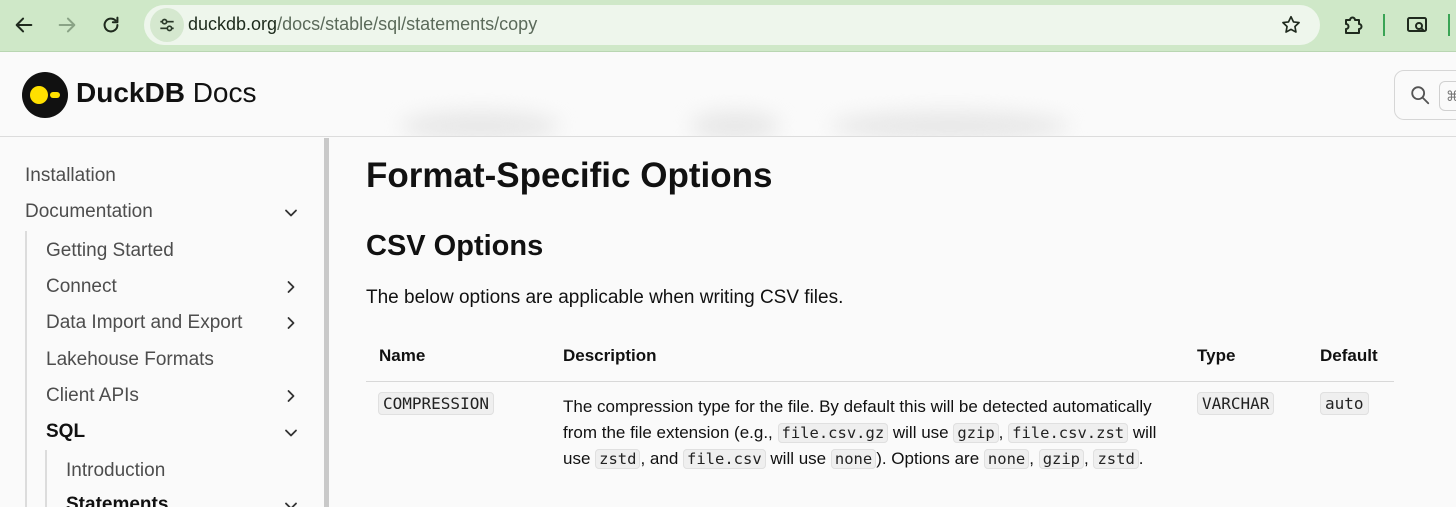 This screenshot has height=507, width=1456. Describe the element at coordinates (233, 24) in the screenshot. I see `url-host: duckdb.org` at that location.